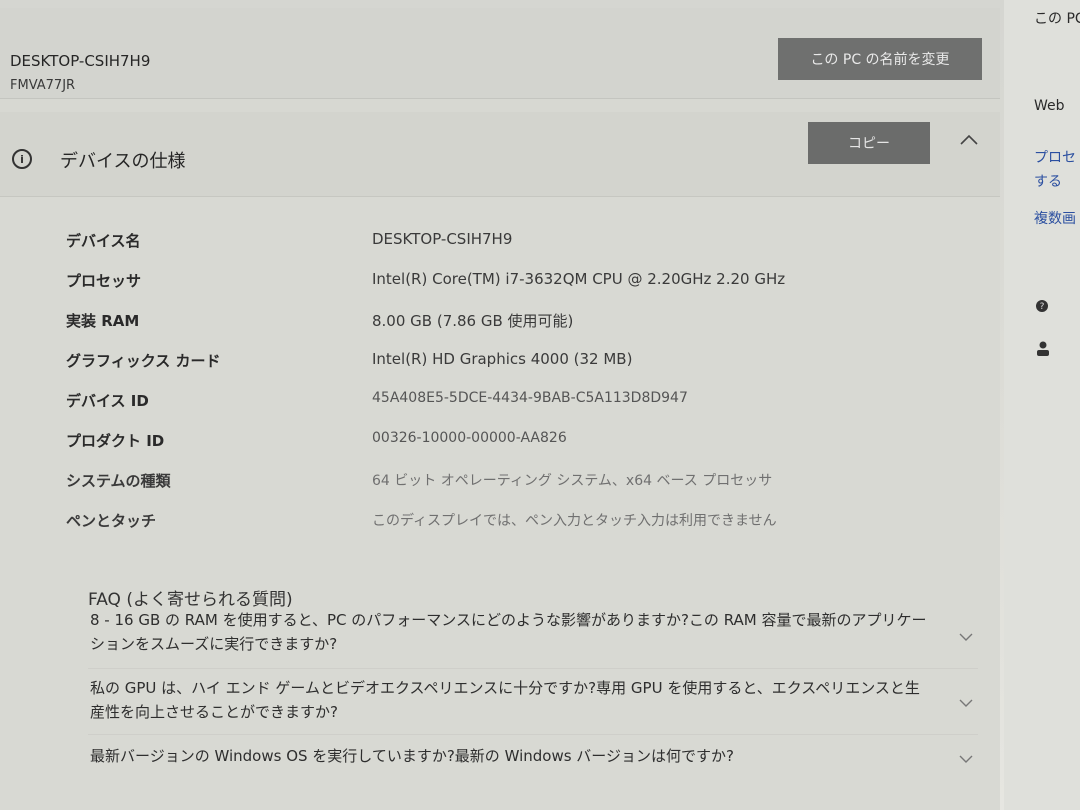 Image resolution: width=1080 pixels, height=810 pixels. I want to click on spec-value: Intel(R) HD Graphics 4000 (32 MB), so click(502, 359).